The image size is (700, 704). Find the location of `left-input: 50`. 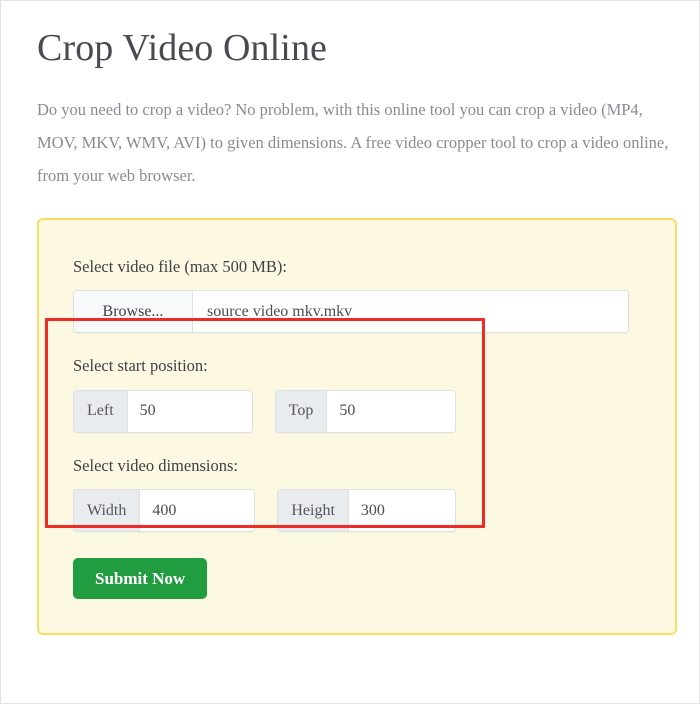

left-input: 50 is located at coordinates (189, 411).